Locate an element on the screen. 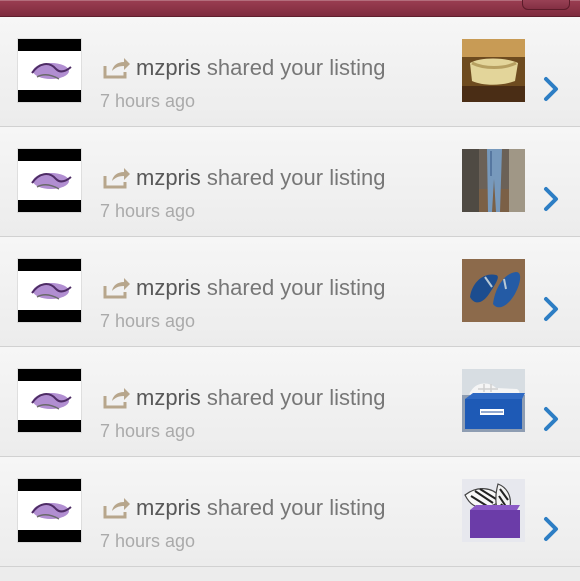  top-navigation-bar is located at coordinates (290, 8).